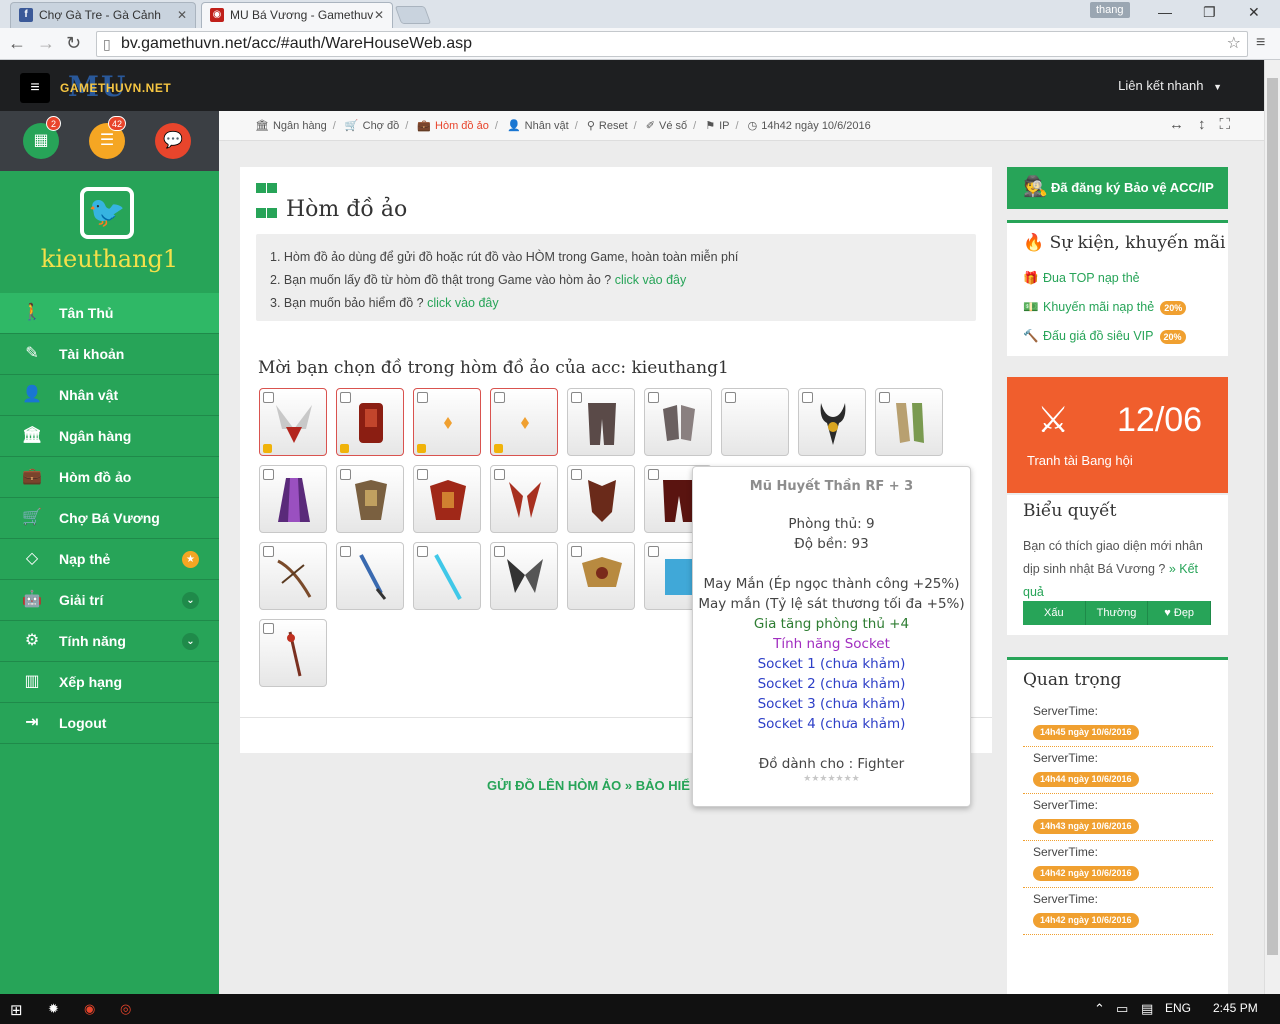 The width and height of the screenshot is (1280, 1024). I want to click on sidebar-item-tinh-nang: ⚙ Tính năng ⌄, so click(109, 641).